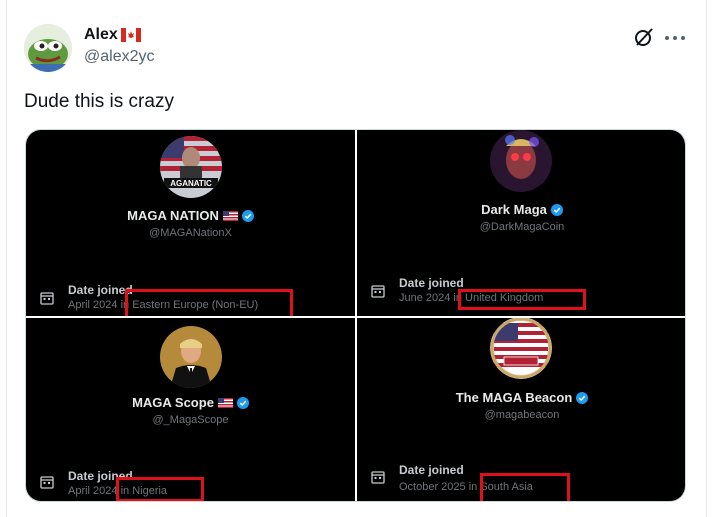 This screenshot has height=517, width=713. Describe the element at coordinates (48, 48) in the screenshot. I see `author-avatar` at that location.